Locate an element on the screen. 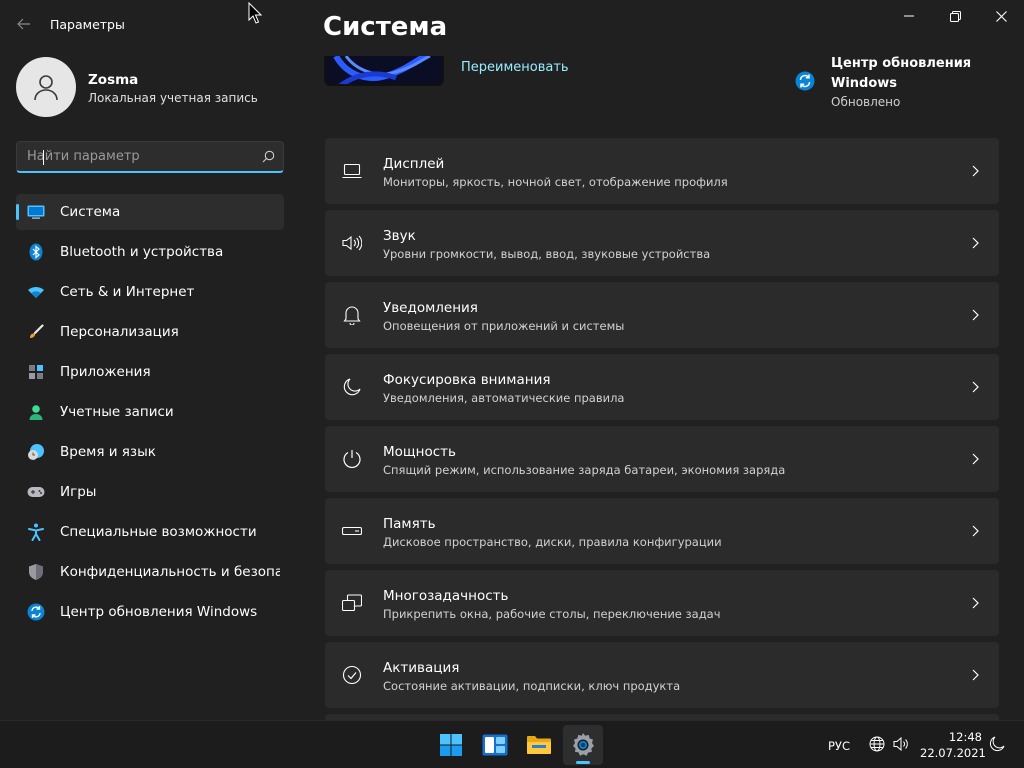 This screenshot has width=1024, height=768. page-title: Система is located at coordinates (385, 27).